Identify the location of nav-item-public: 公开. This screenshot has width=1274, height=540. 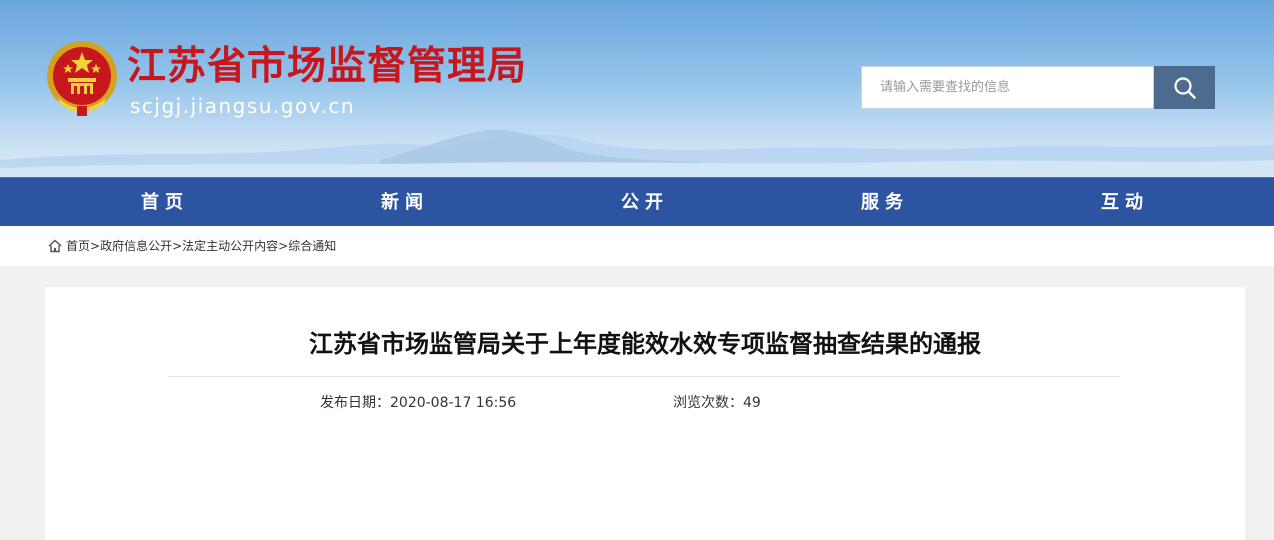
(645, 202).